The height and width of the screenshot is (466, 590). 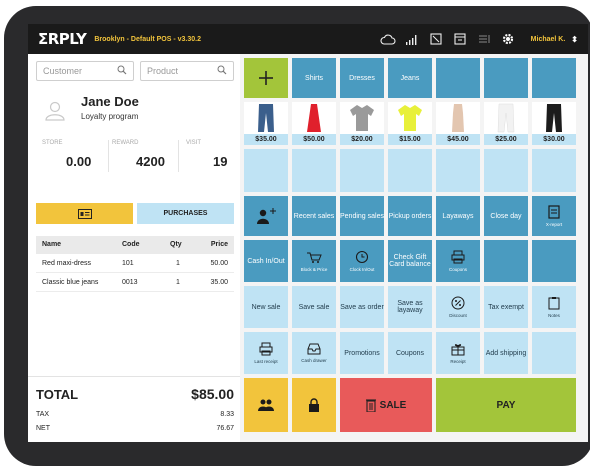 I want to click on save-sale-button: Save sale, so click(x=314, y=307).